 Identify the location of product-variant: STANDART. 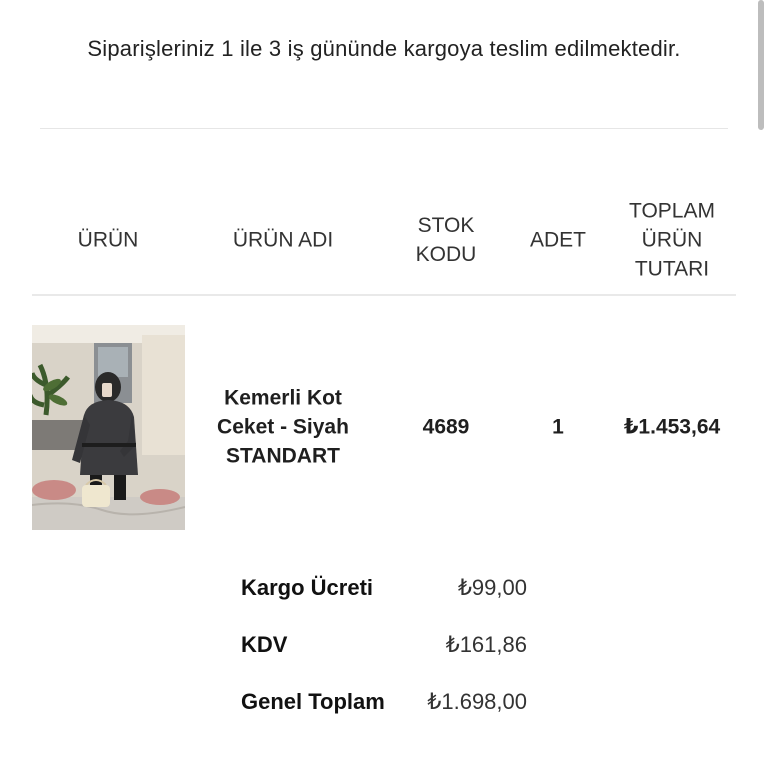
(283, 456).